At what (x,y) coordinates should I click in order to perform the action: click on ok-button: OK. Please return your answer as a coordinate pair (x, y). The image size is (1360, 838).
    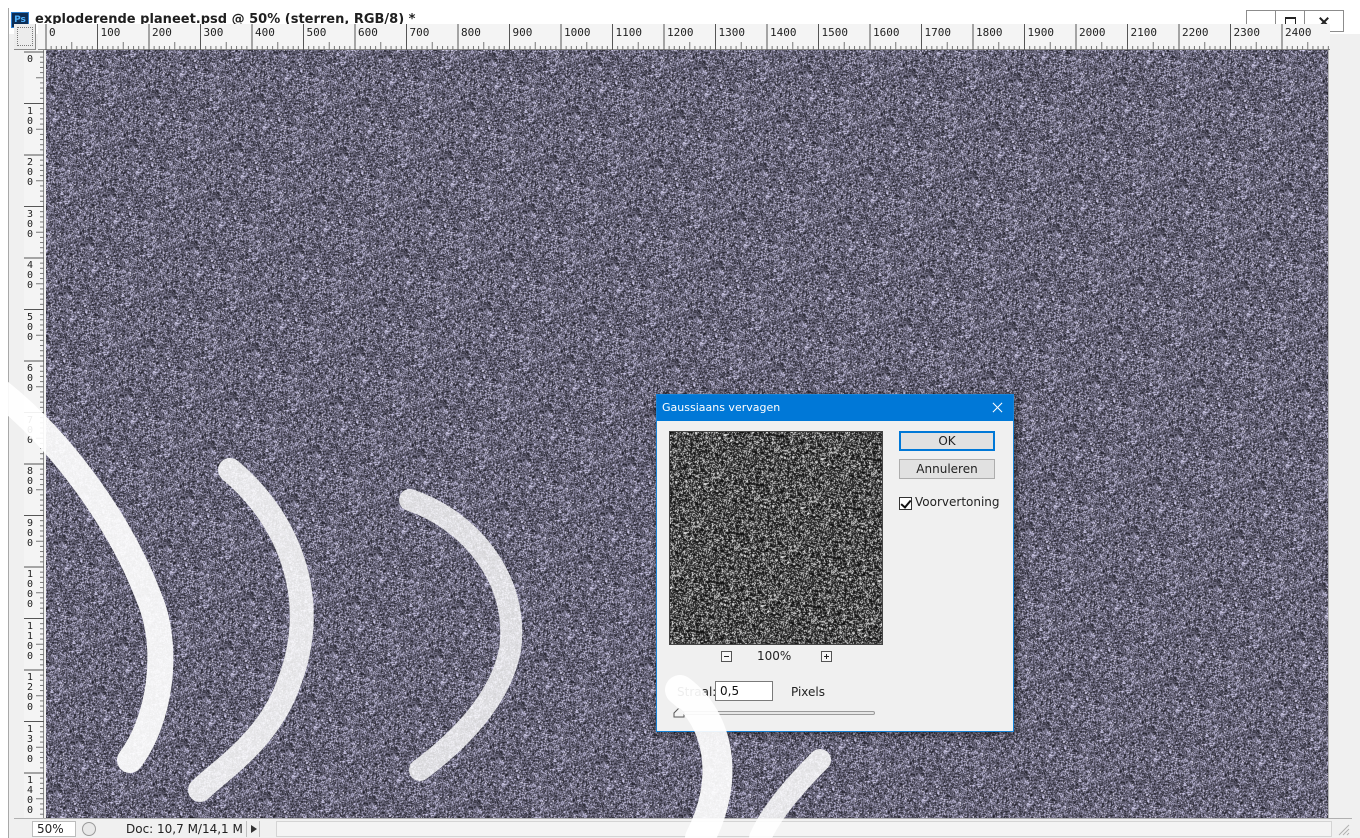
    Looking at the image, I should click on (947, 441).